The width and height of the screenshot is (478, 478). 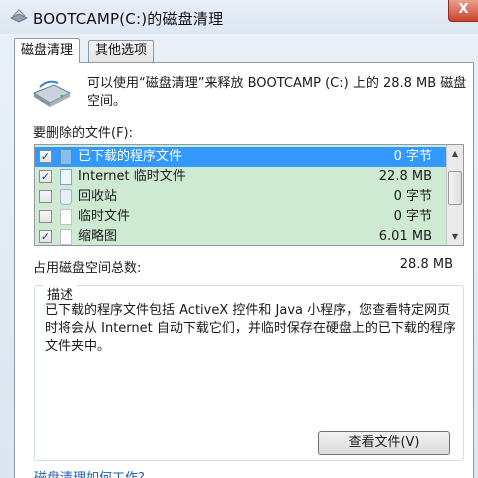 What do you see at coordinates (240, 217) in the screenshot?
I see `file-row-temp-files: 临时文件 0 字节` at bounding box center [240, 217].